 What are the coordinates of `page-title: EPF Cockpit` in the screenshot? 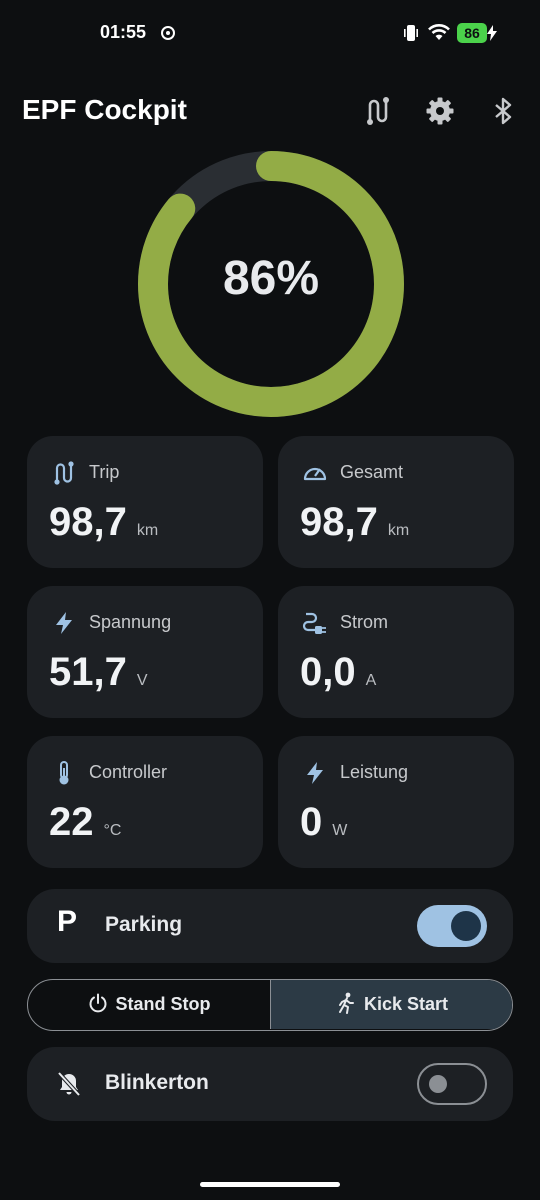 It's located at (104, 109).